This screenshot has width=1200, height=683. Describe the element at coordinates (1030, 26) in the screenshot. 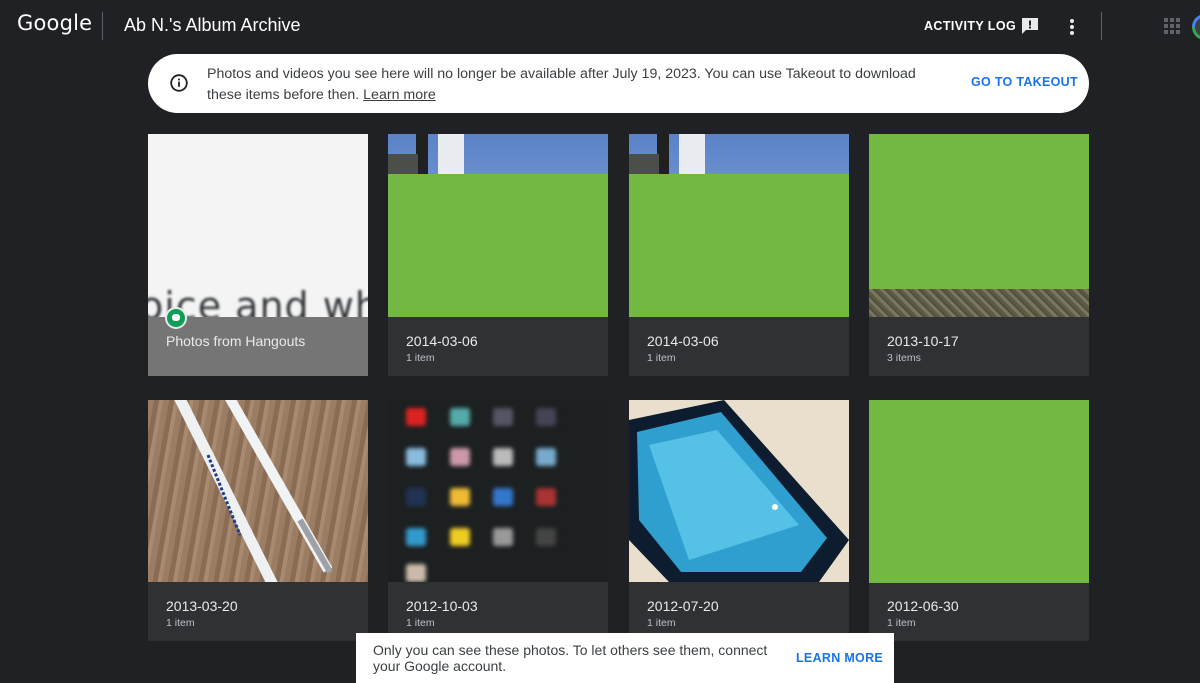

I see `feedback-icon` at that location.